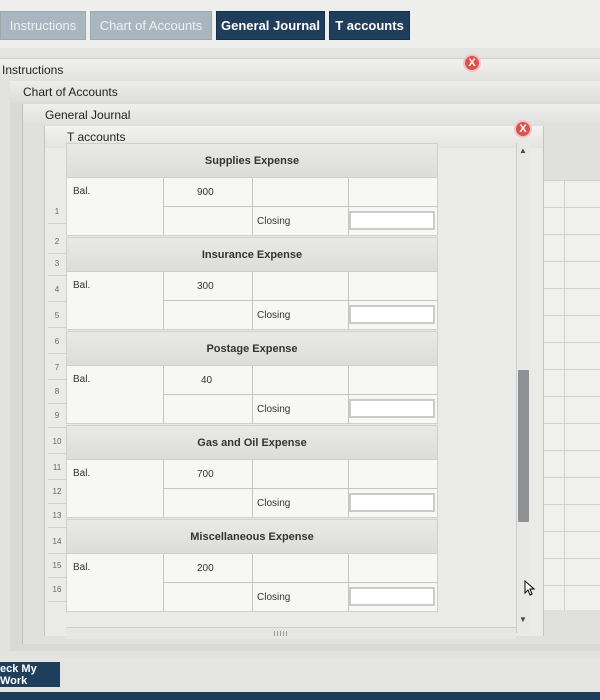  Describe the element at coordinates (252, 254) in the screenshot. I see `t-account-title: Insurance Expense` at that location.